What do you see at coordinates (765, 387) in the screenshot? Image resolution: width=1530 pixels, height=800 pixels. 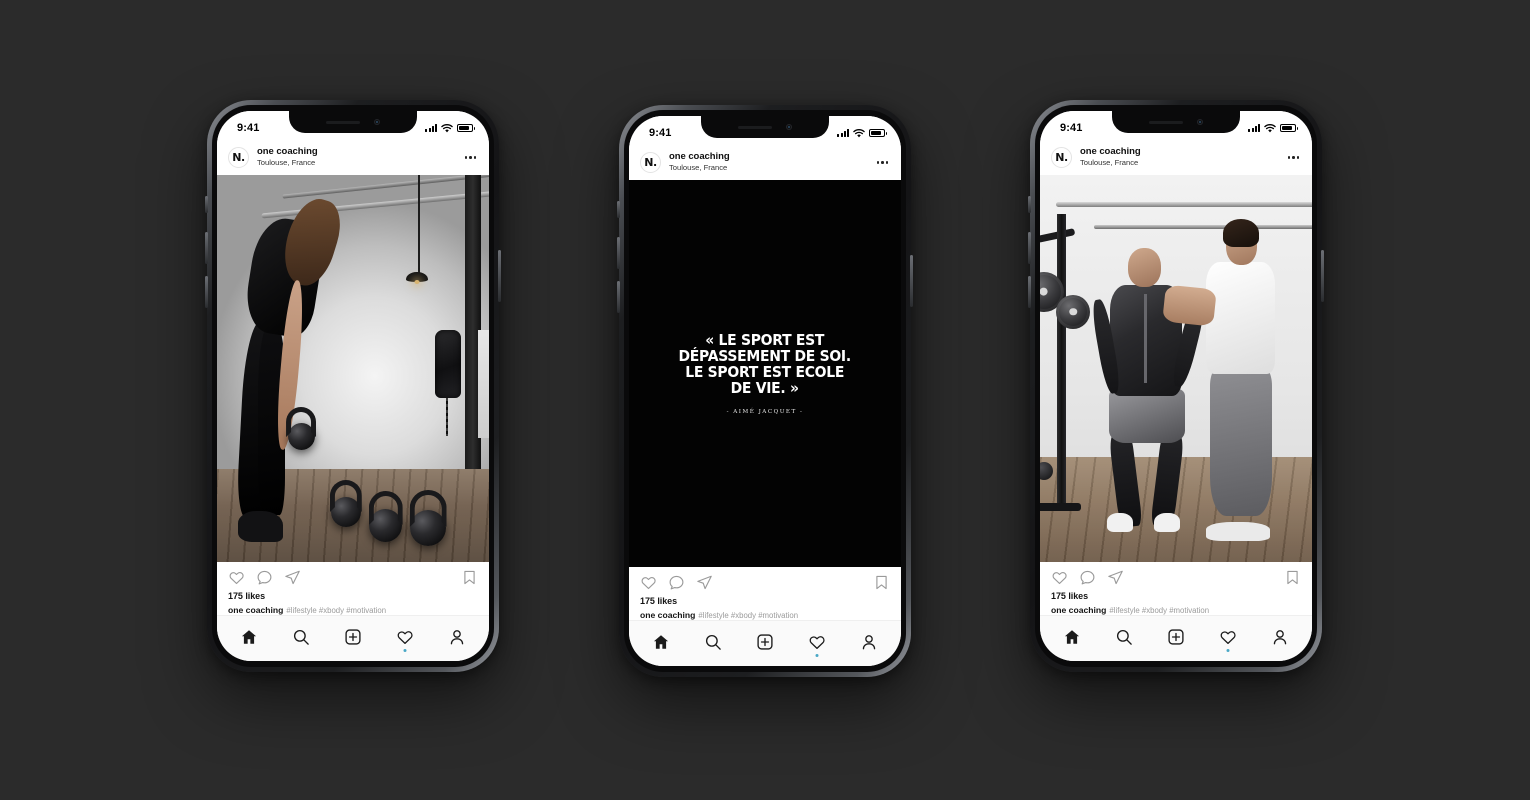 I see `quote-line-4: DE VIE. »` at bounding box center [765, 387].